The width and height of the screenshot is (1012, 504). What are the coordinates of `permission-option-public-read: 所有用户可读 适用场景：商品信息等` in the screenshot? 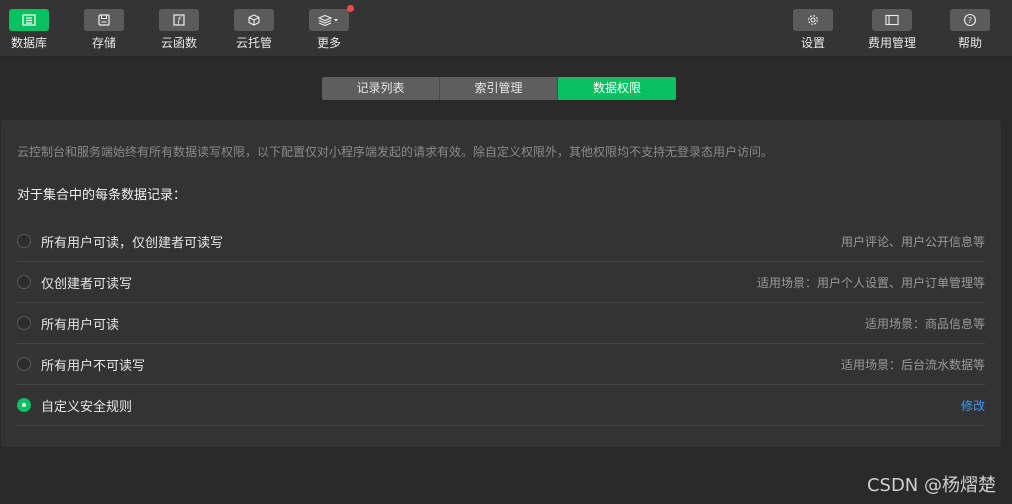 It's located at (501, 323).